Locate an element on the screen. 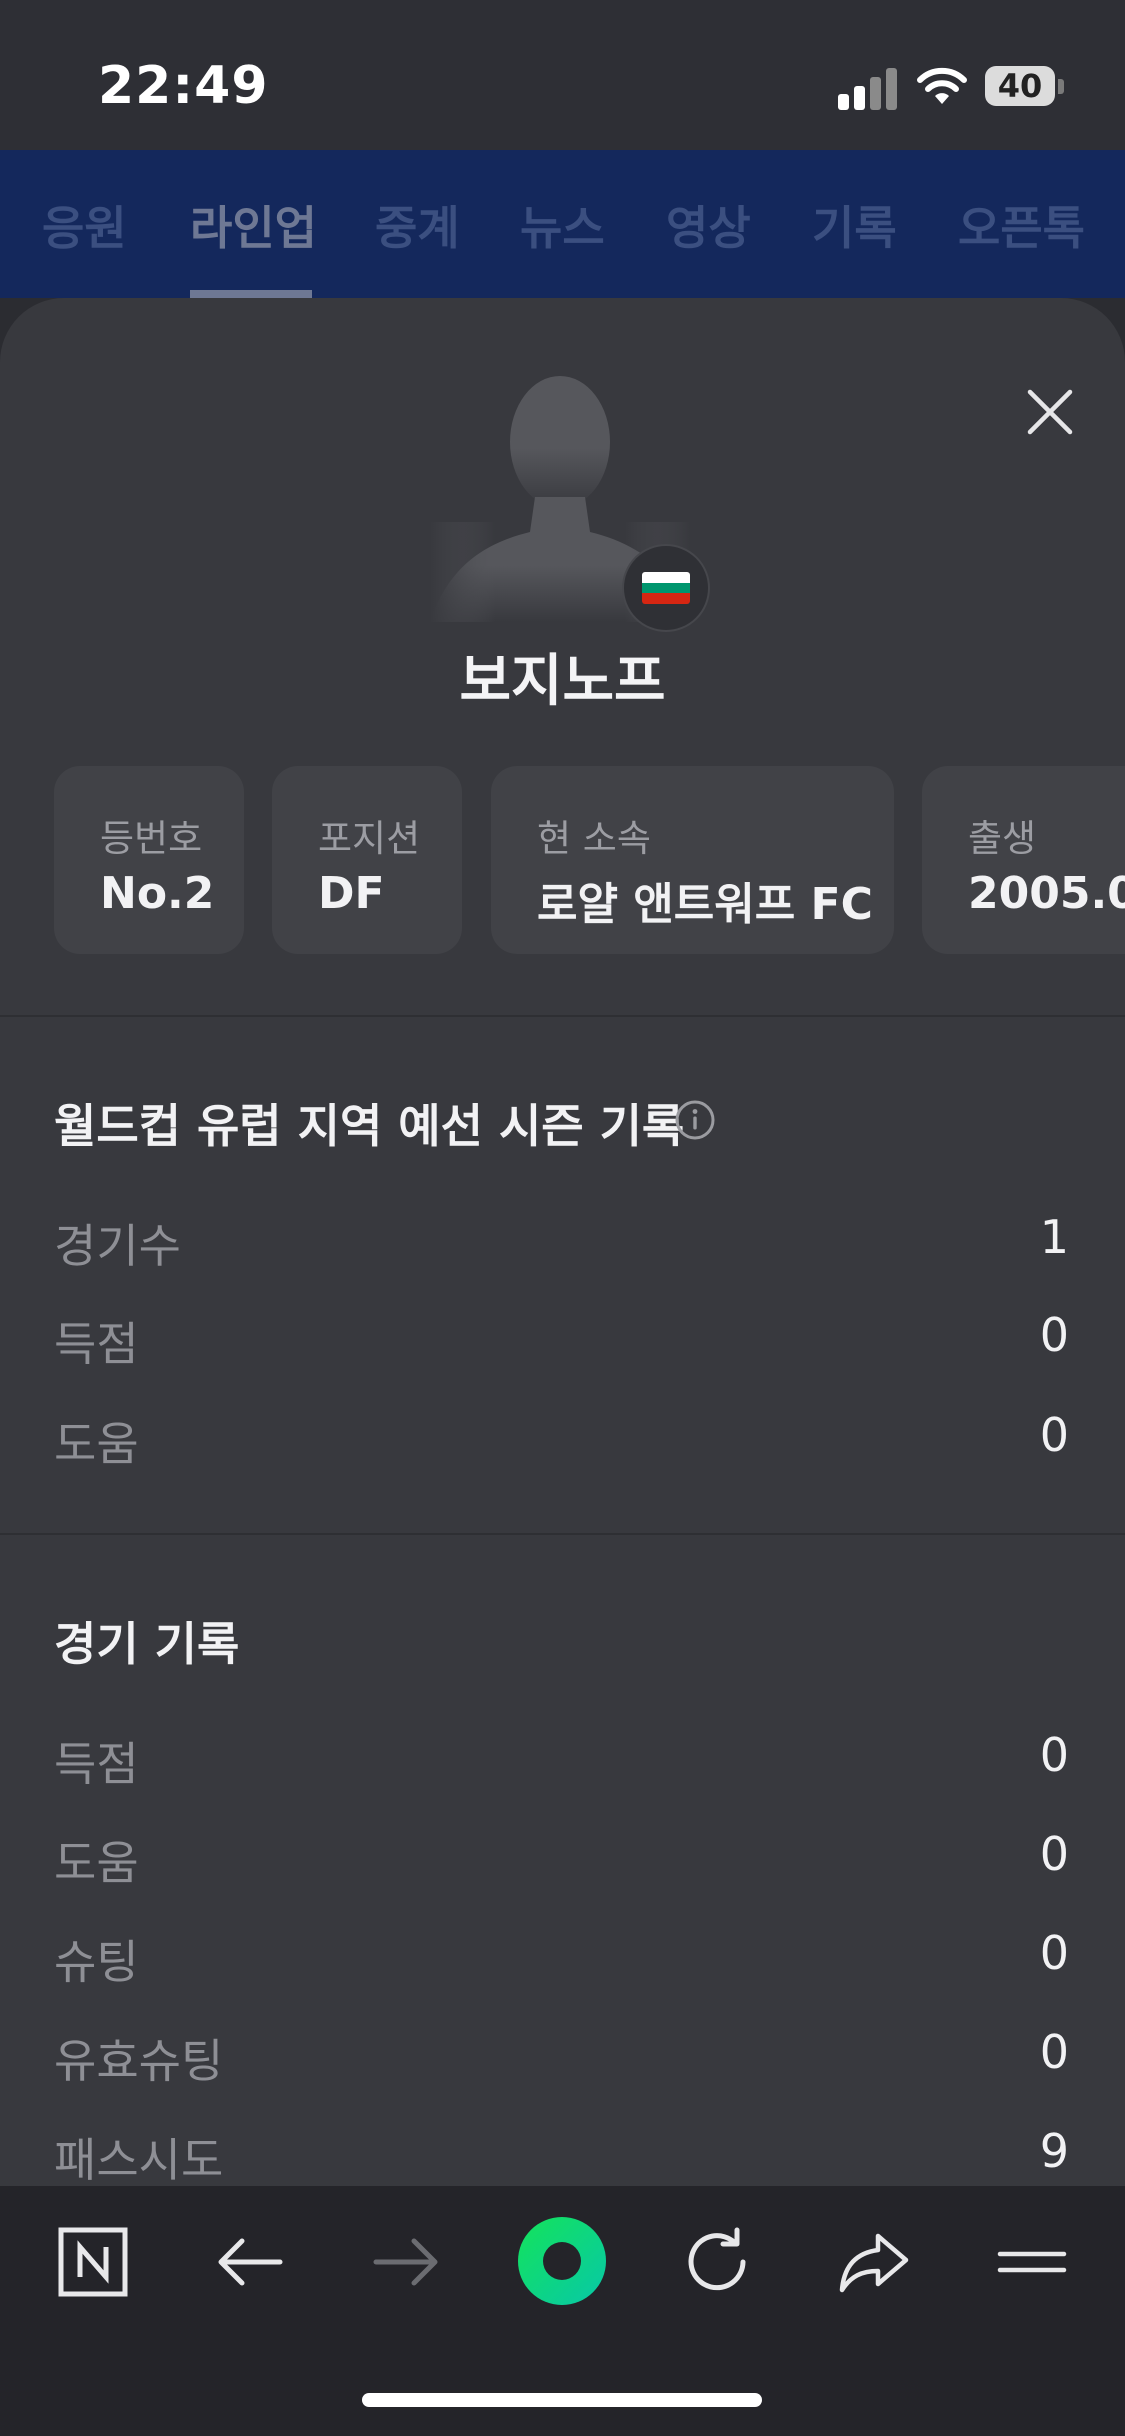 The width and height of the screenshot is (1125, 2436). stat-label-shots-on-target: 유효슈팅 is located at coordinates (139, 2061).